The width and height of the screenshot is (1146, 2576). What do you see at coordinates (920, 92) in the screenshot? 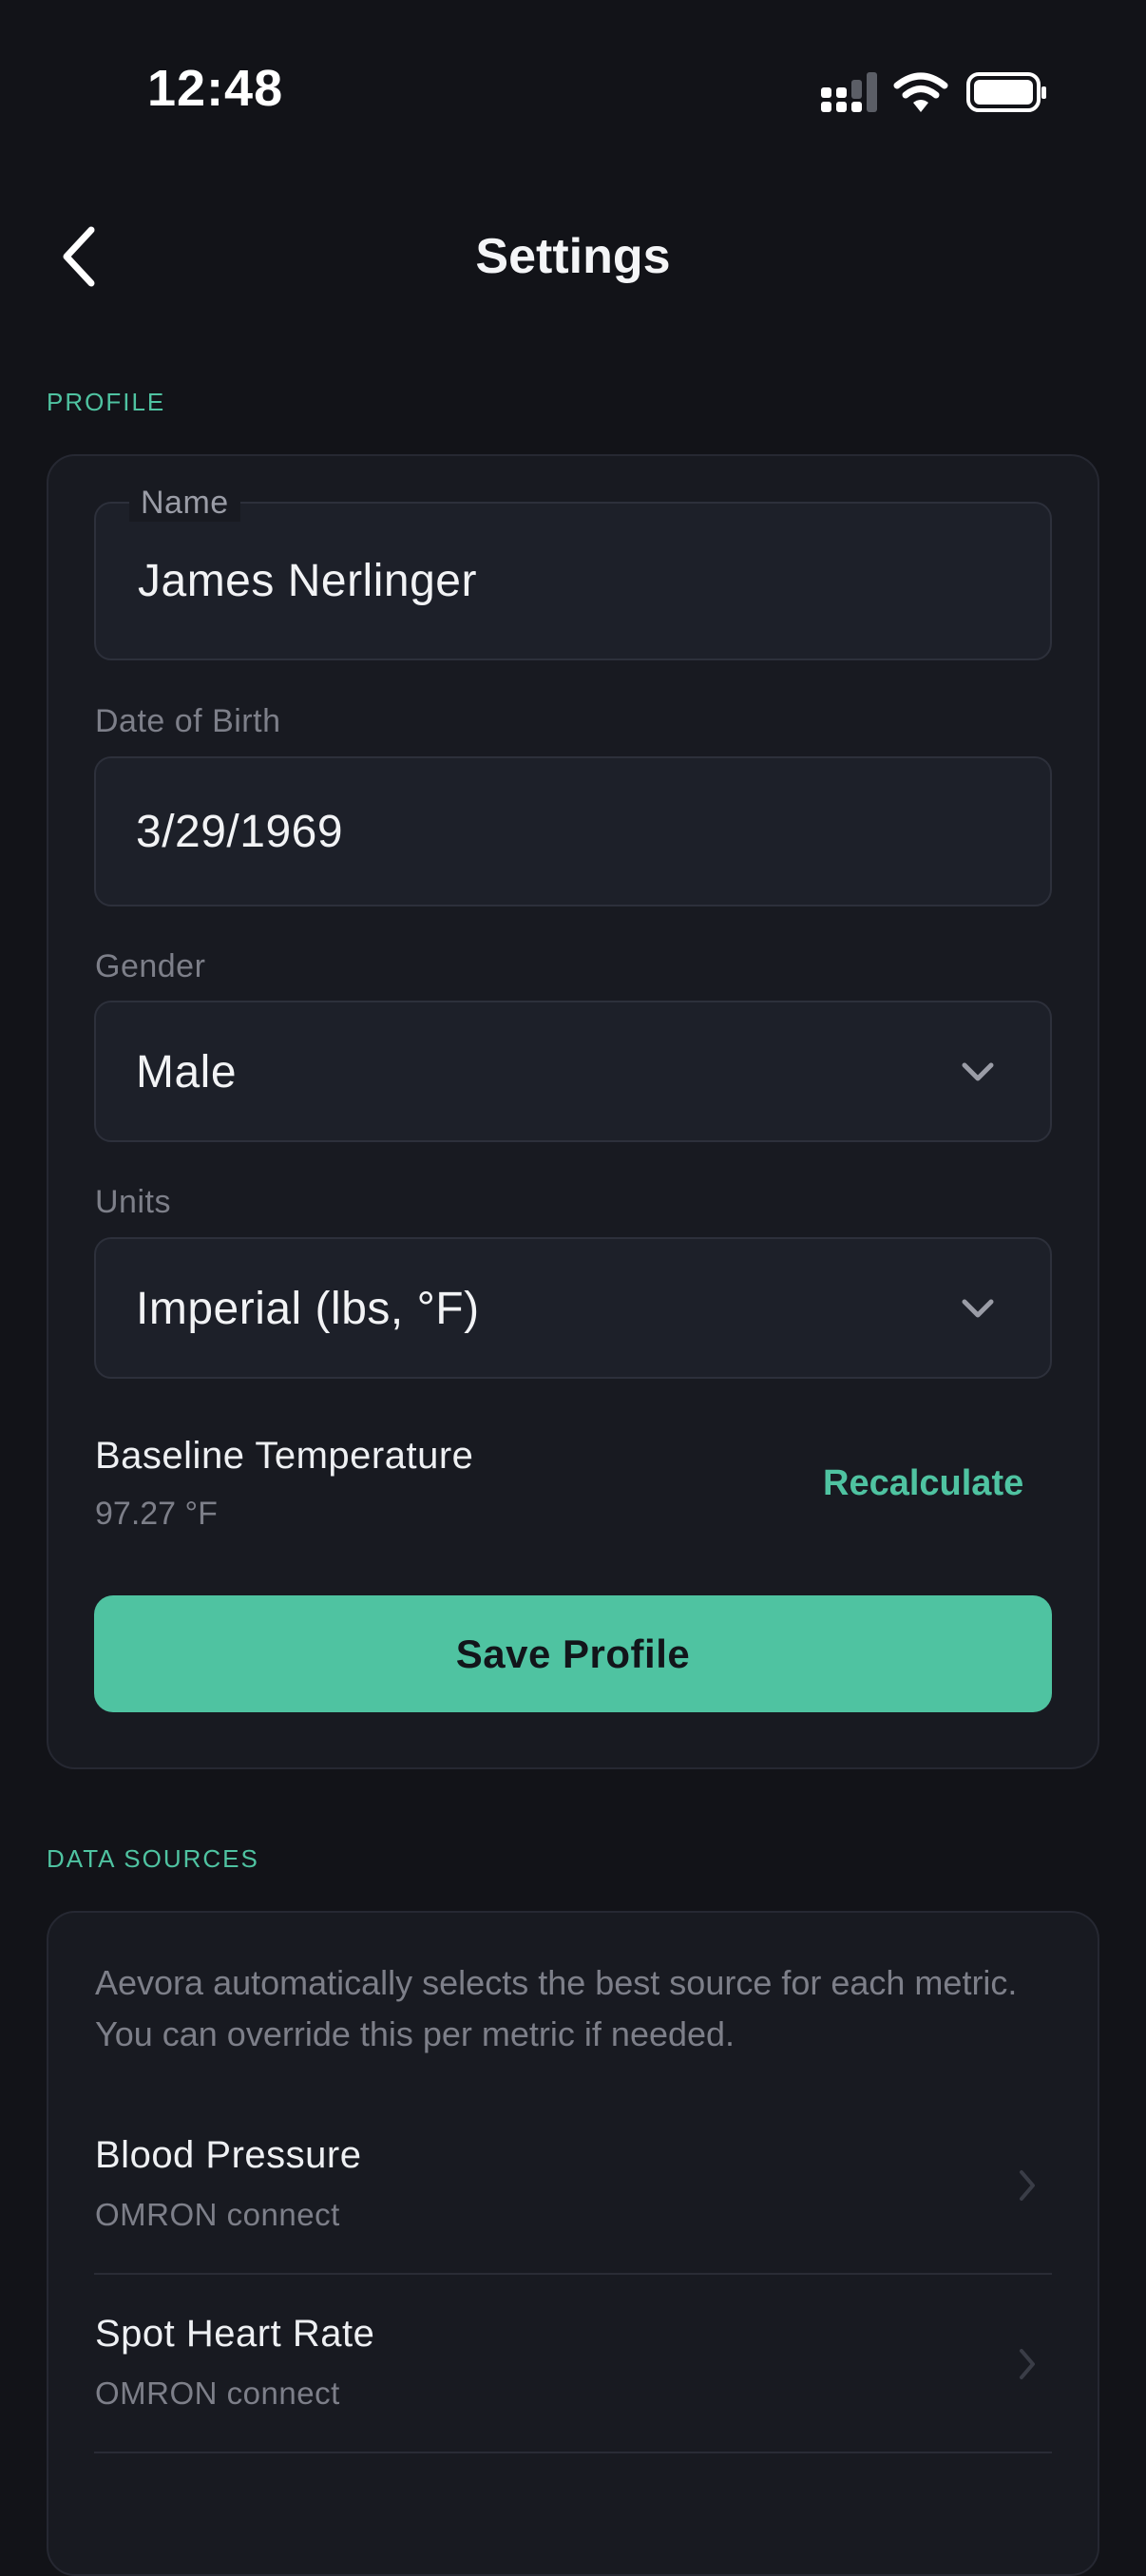
I see `wifi-icon` at bounding box center [920, 92].